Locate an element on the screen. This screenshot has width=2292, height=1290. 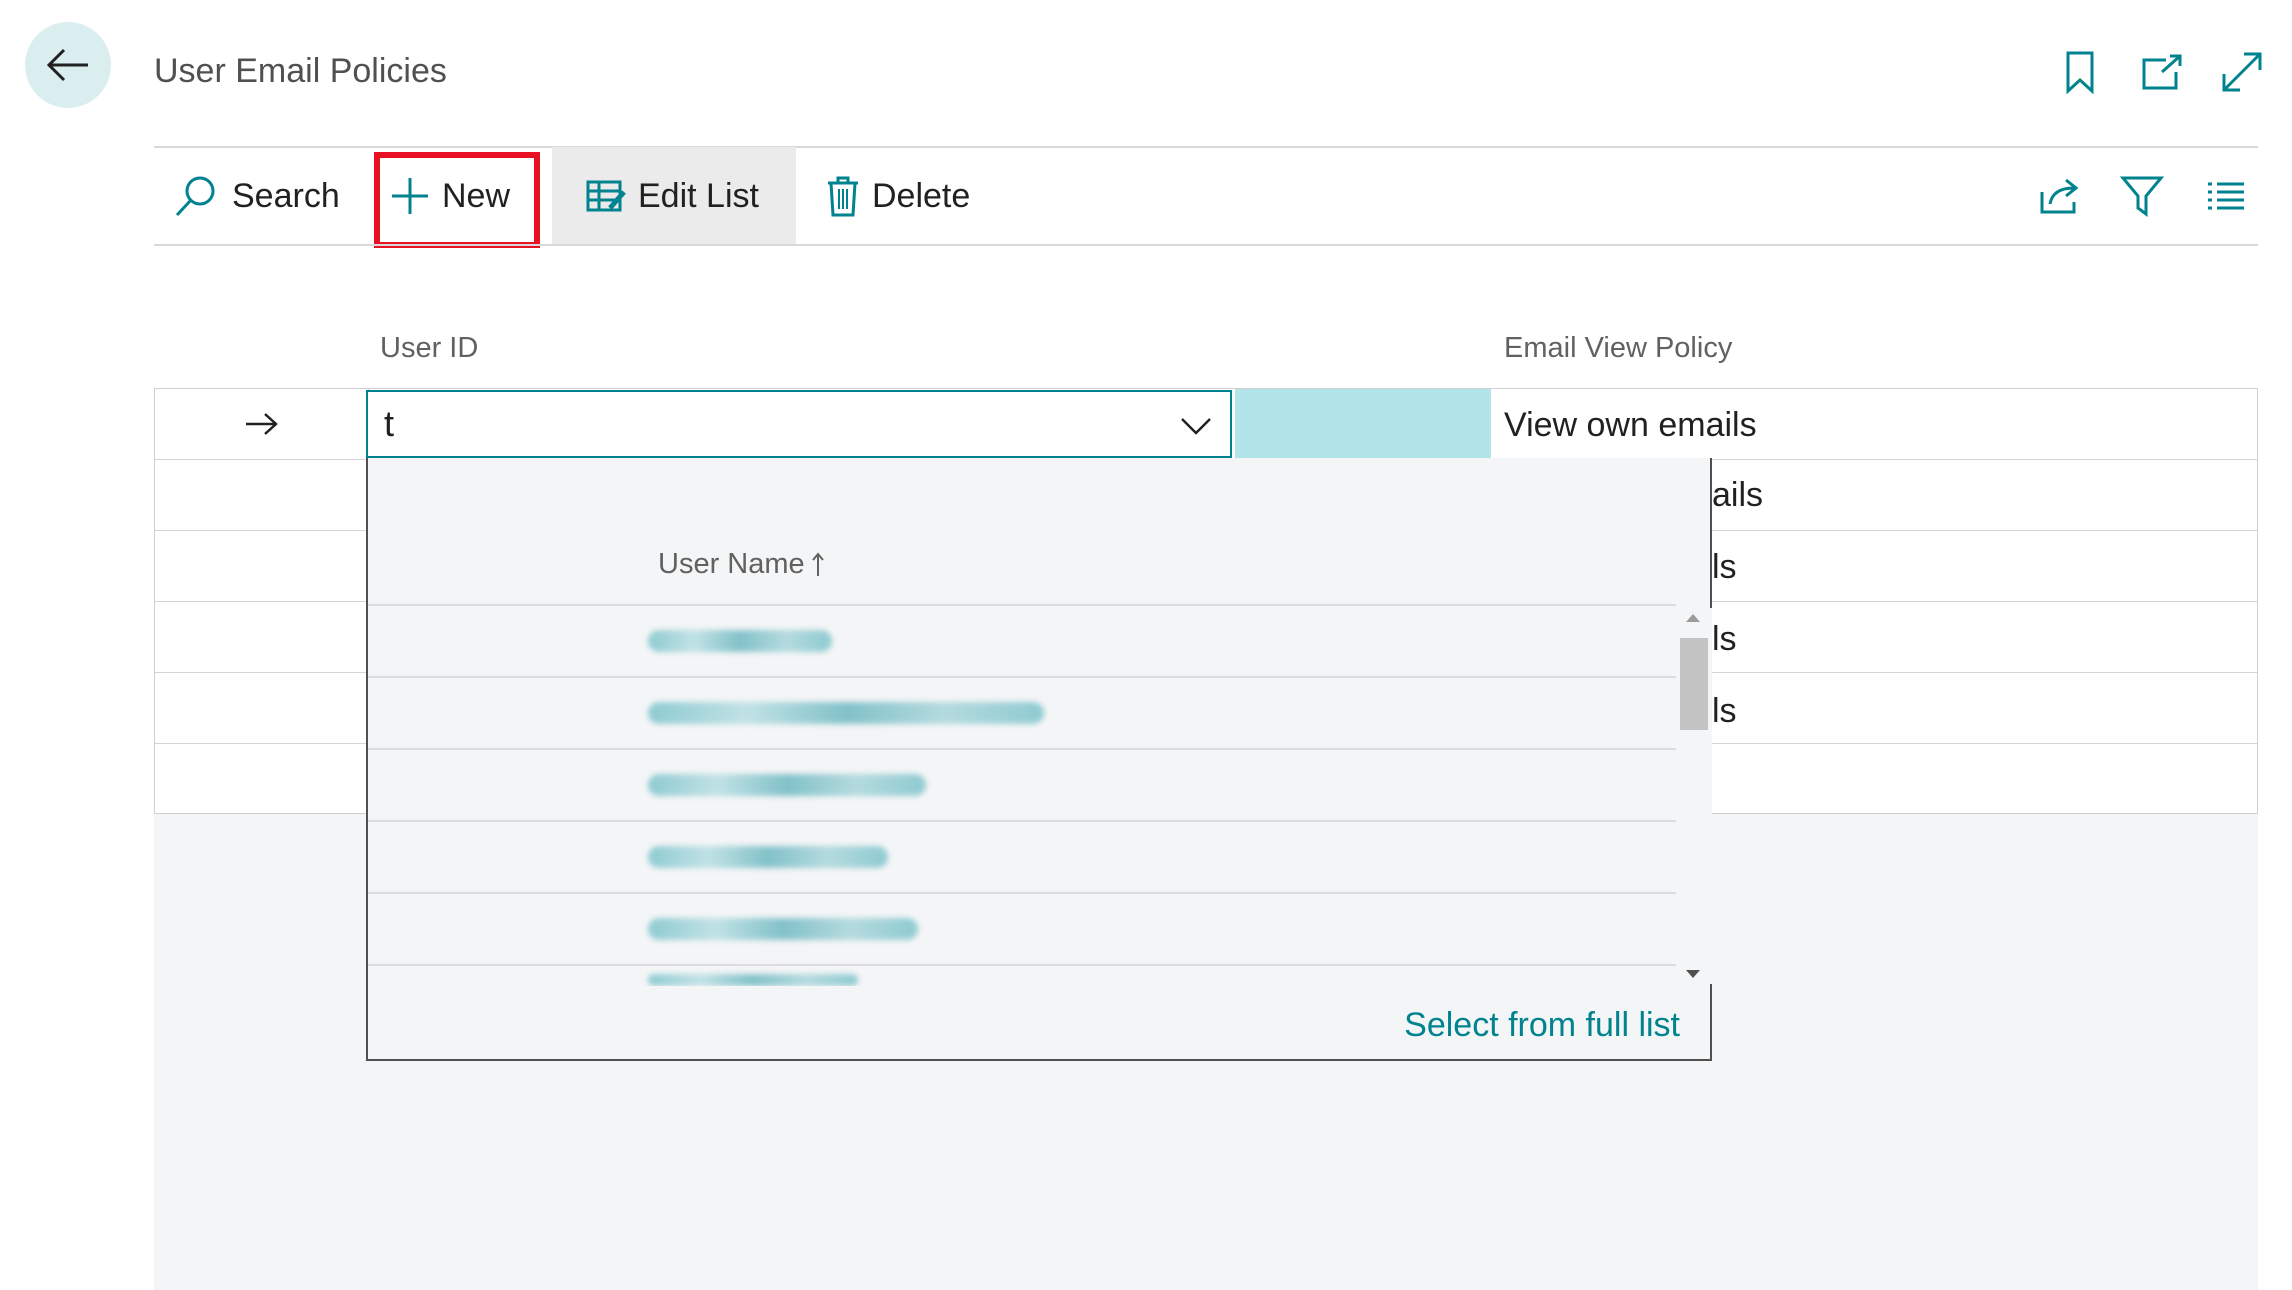
plus-icon is located at coordinates (410, 196).